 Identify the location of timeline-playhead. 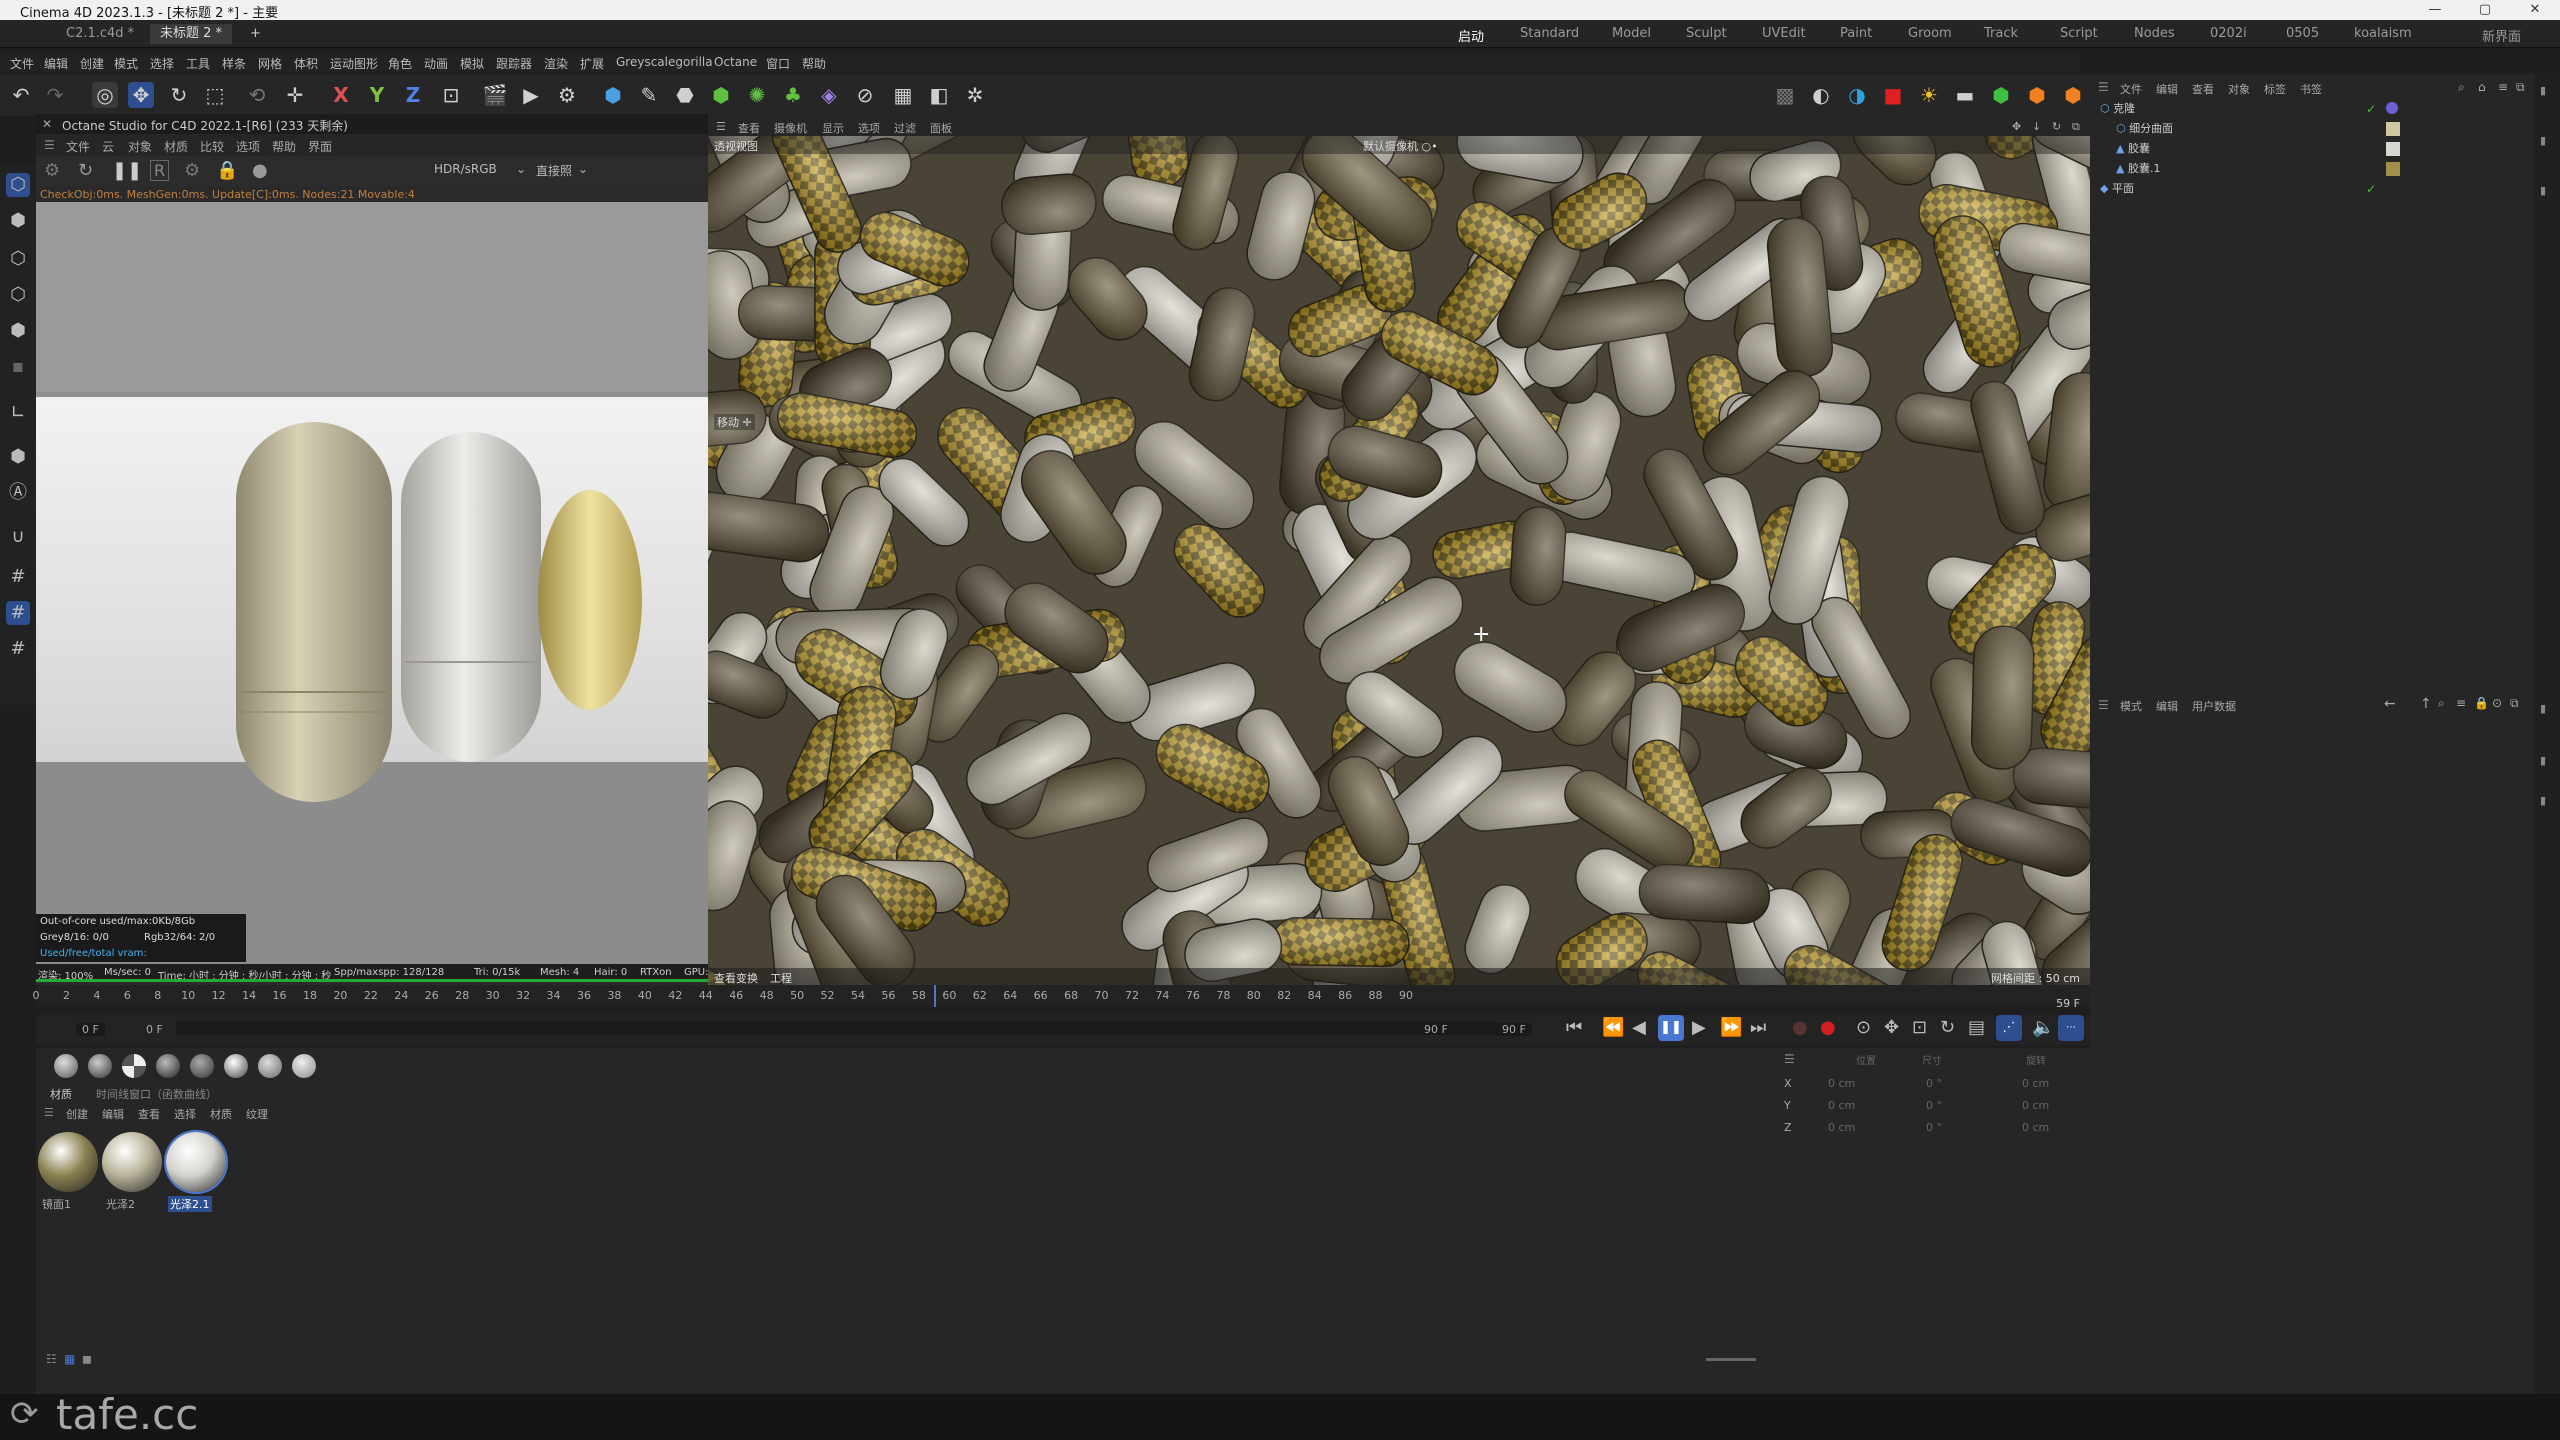
(935, 996).